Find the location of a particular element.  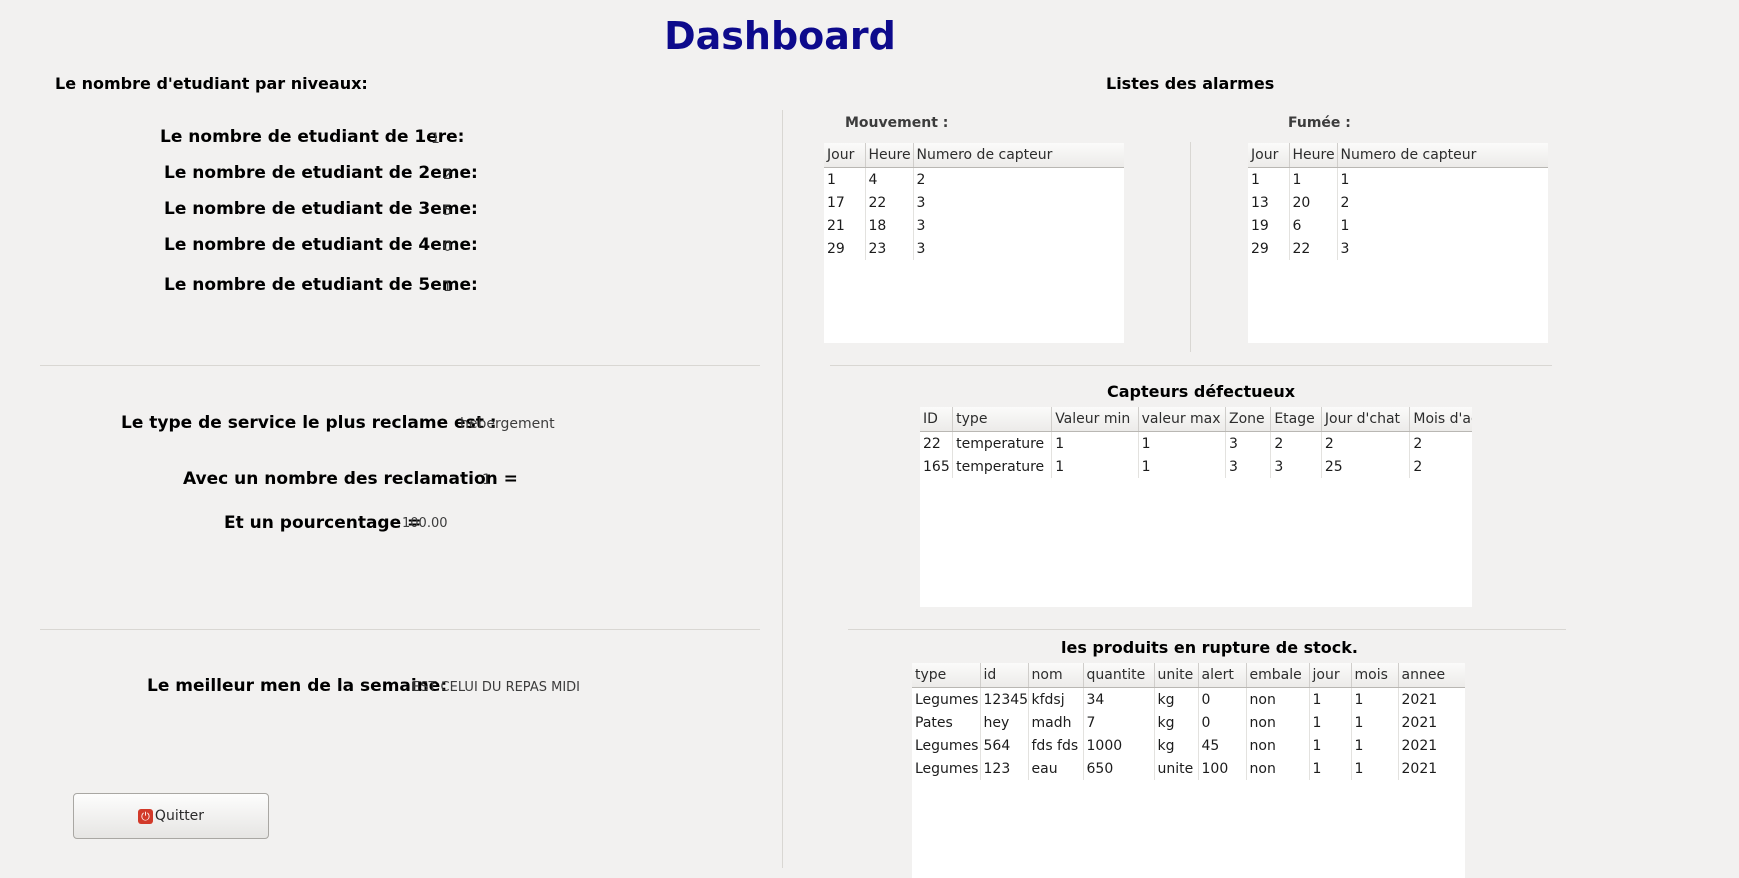

table-row: Legumes 123 eau 650 unite 100 non 1 1 2021 is located at coordinates (1188, 768).